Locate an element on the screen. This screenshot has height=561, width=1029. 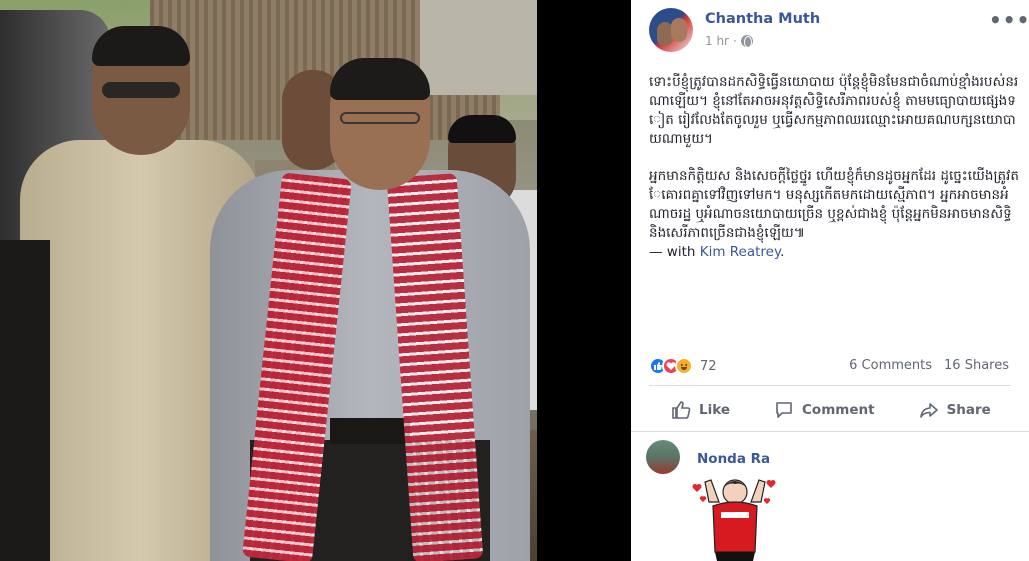
reactions-summary: 72 is located at coordinates (683, 366).